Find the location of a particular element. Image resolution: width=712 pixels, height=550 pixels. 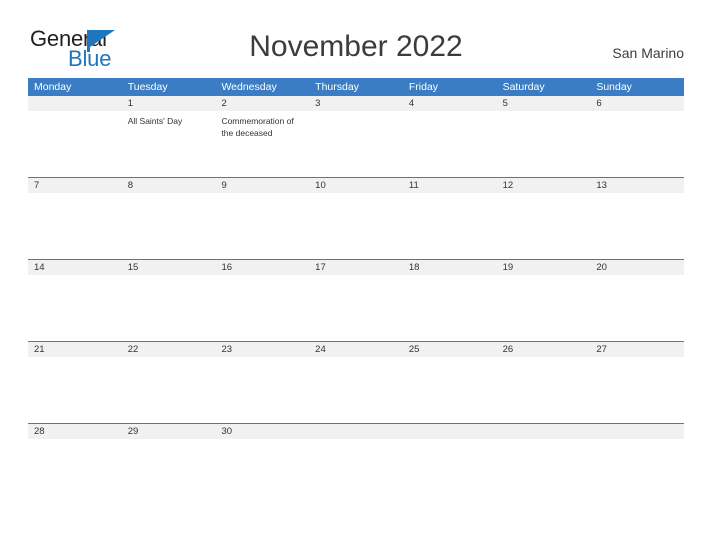

country-label: San Marino is located at coordinates (648, 53).